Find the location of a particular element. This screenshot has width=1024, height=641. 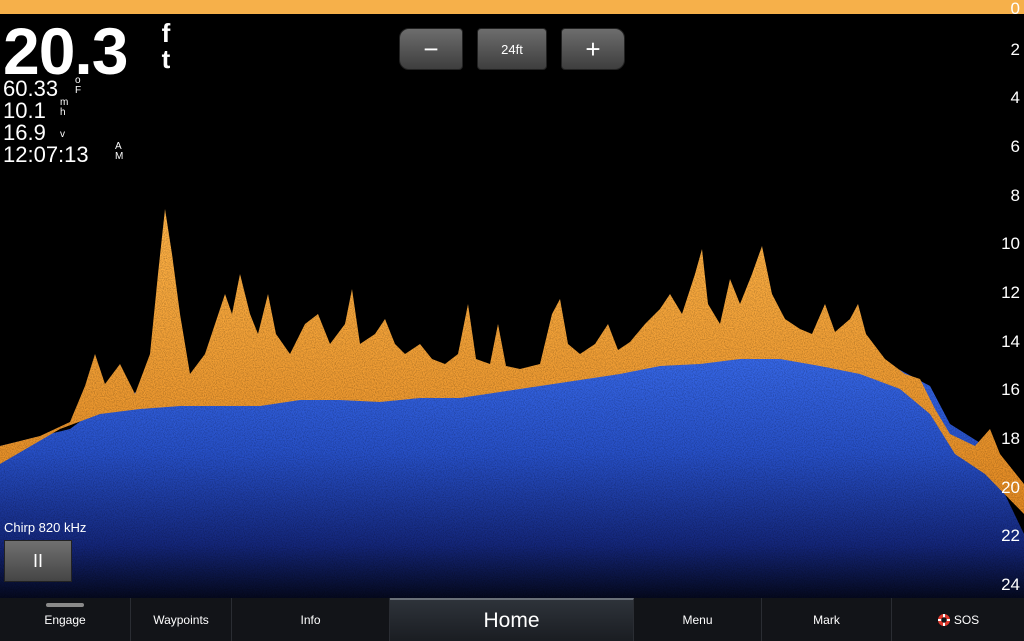

info-label: Info is located at coordinates (310, 619).